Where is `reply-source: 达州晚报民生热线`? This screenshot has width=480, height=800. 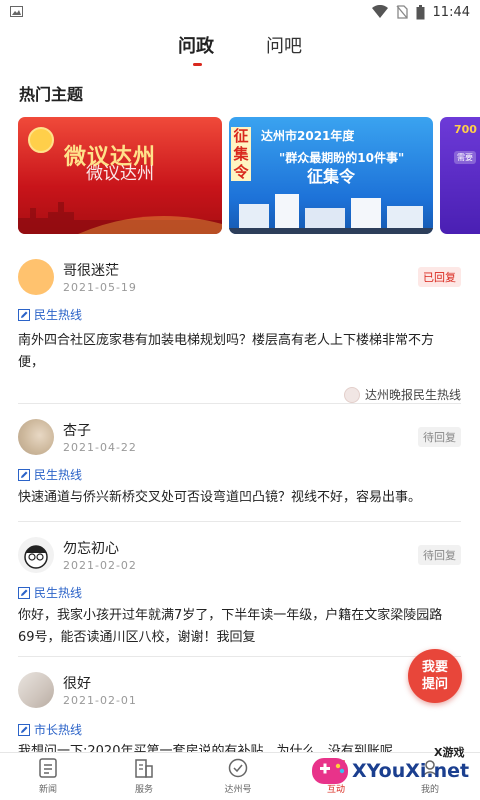 reply-source: 达州晚报民生热线 is located at coordinates (402, 394).